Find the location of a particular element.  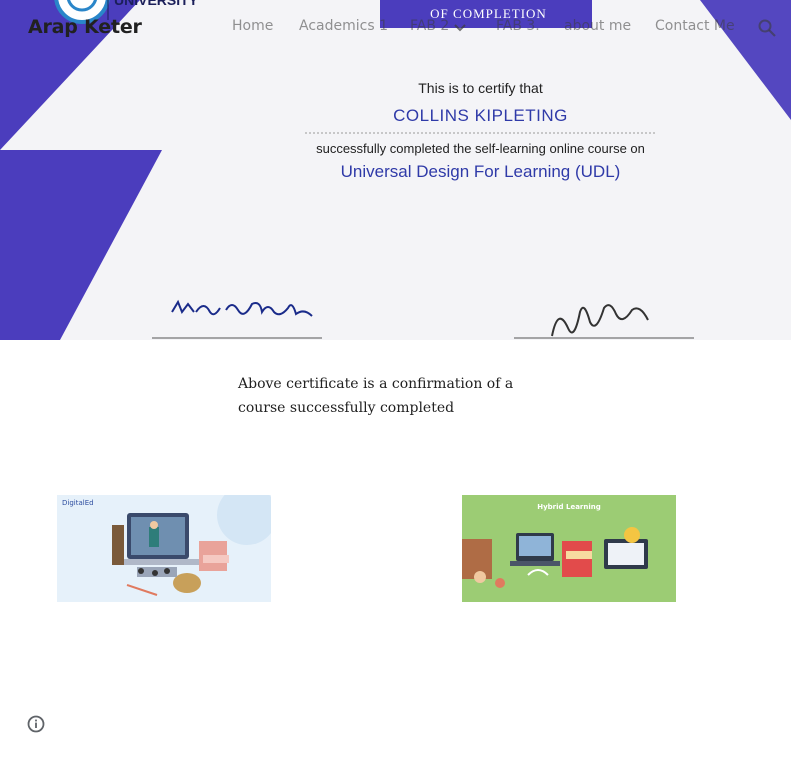

nav-academics-1: Academics 1 is located at coordinates (343, 26).